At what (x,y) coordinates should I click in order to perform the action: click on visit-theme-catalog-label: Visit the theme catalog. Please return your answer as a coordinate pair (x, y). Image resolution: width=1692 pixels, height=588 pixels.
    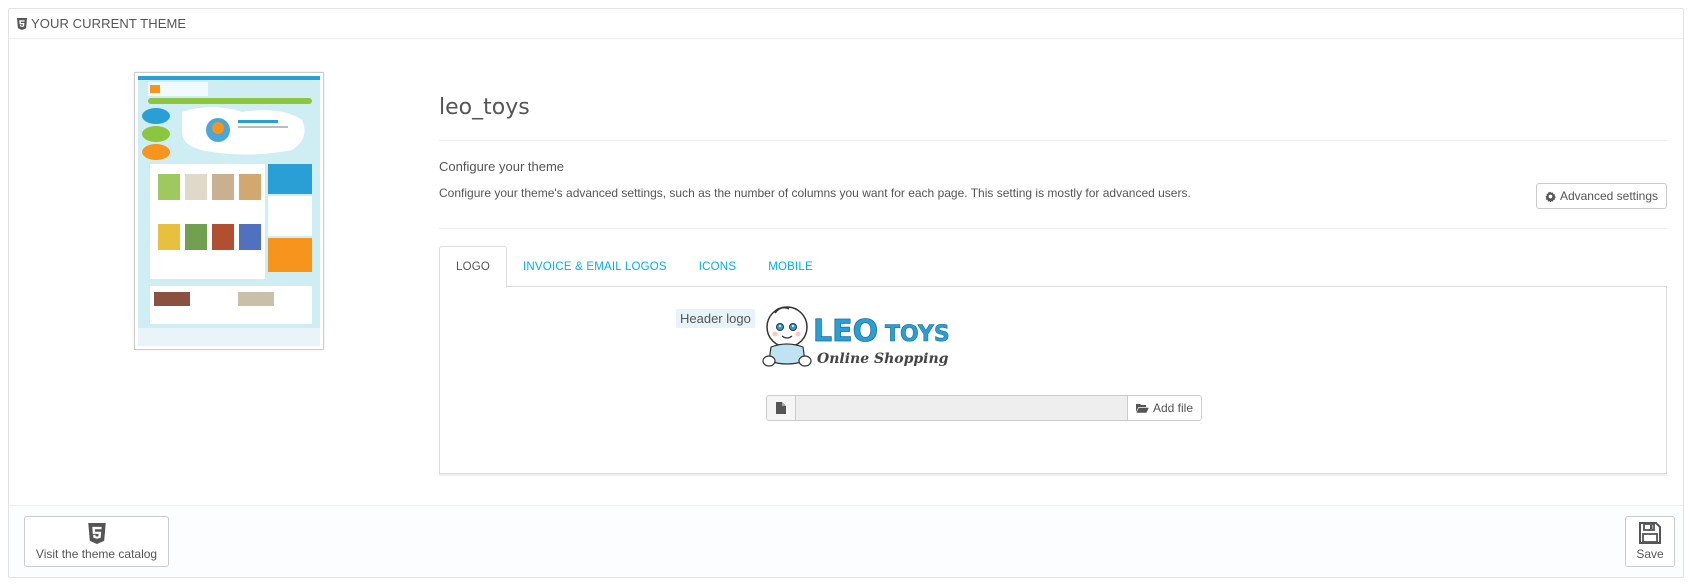
    Looking at the image, I should click on (96, 553).